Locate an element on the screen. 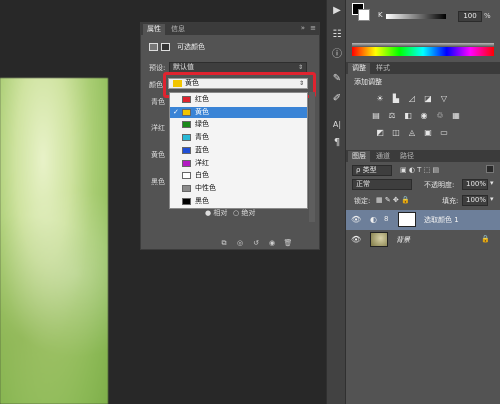 Image resolution: width=500 pixels, height=404 pixels. color-spectrum is located at coordinates (423, 51).